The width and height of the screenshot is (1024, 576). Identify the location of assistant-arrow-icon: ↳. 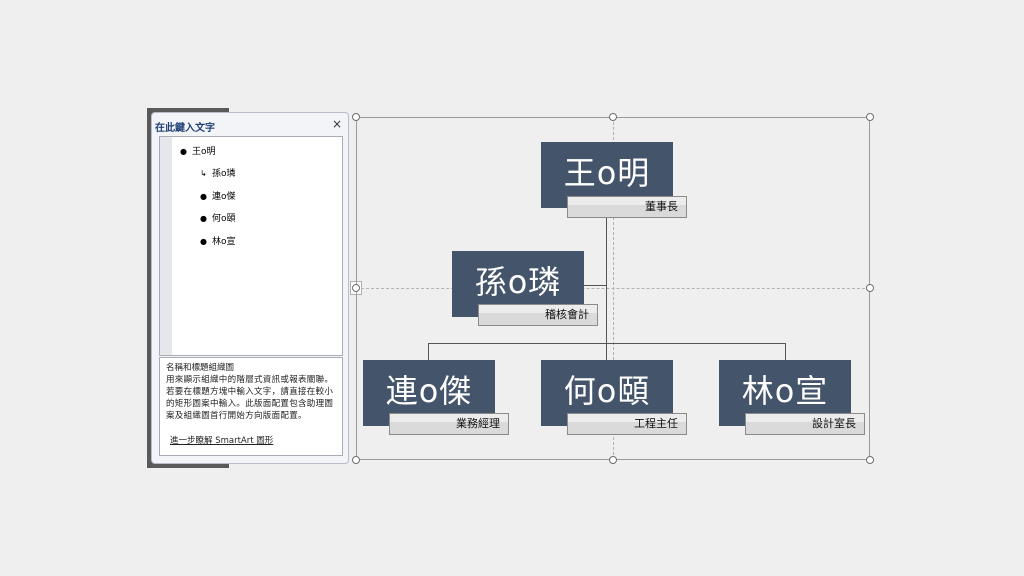
(203, 173).